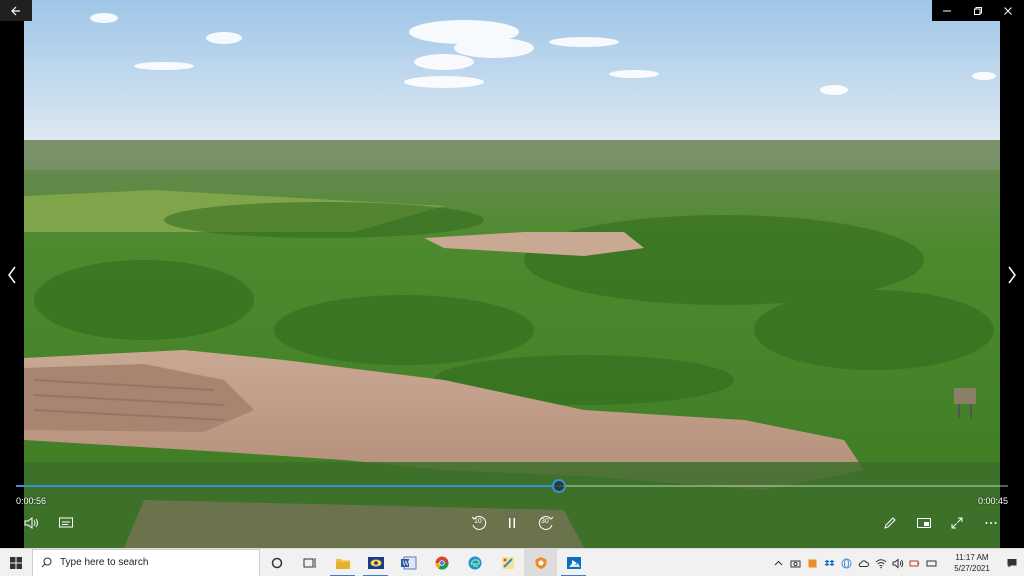 This screenshot has width=1024, height=576. I want to click on restore-icon, so click(977, 10).